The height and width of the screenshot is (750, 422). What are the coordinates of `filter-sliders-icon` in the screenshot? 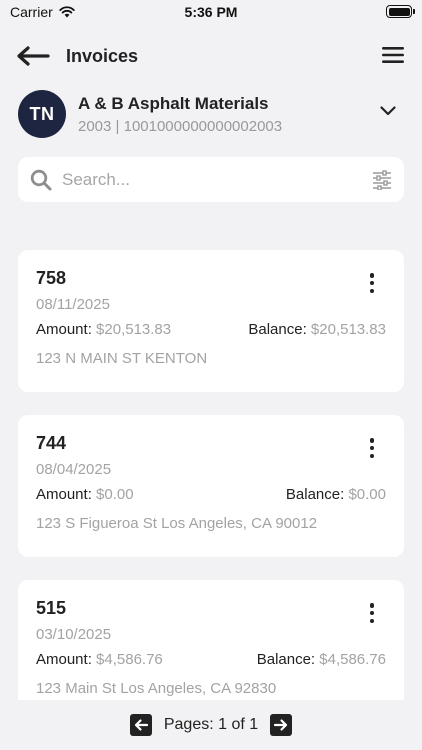 It's located at (382, 180).